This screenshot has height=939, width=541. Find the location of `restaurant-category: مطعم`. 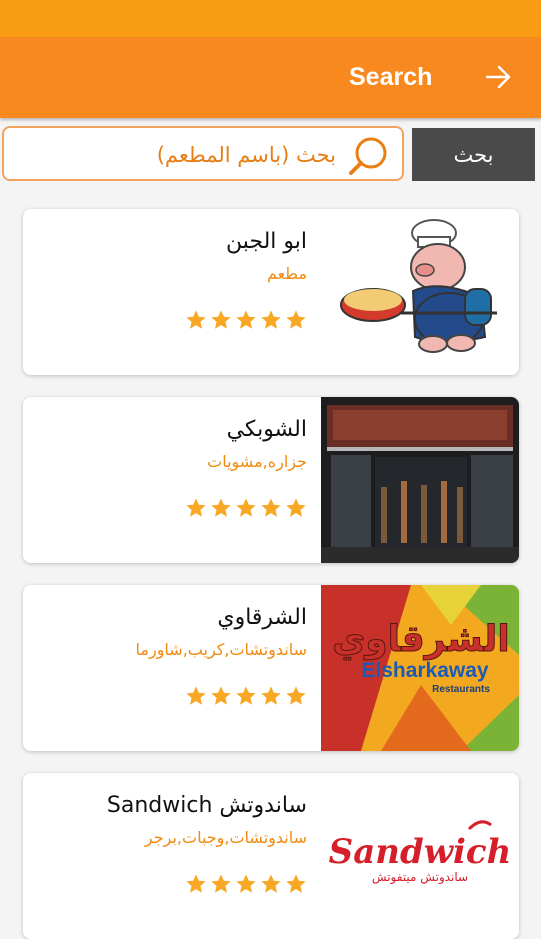

restaurant-category: مطعم is located at coordinates (286, 273).